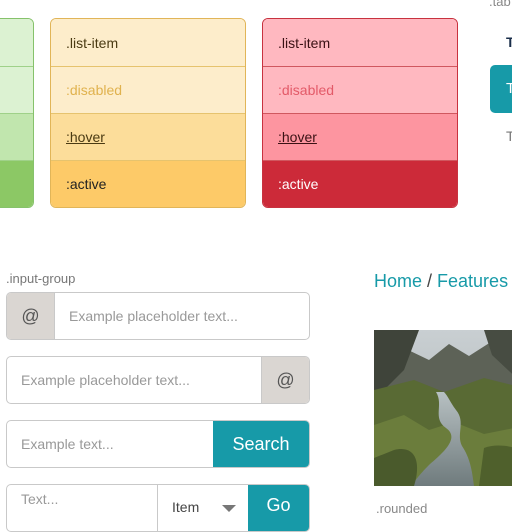 This screenshot has width=512, height=532. I want to click on list-item-disabled, so click(16, 89).